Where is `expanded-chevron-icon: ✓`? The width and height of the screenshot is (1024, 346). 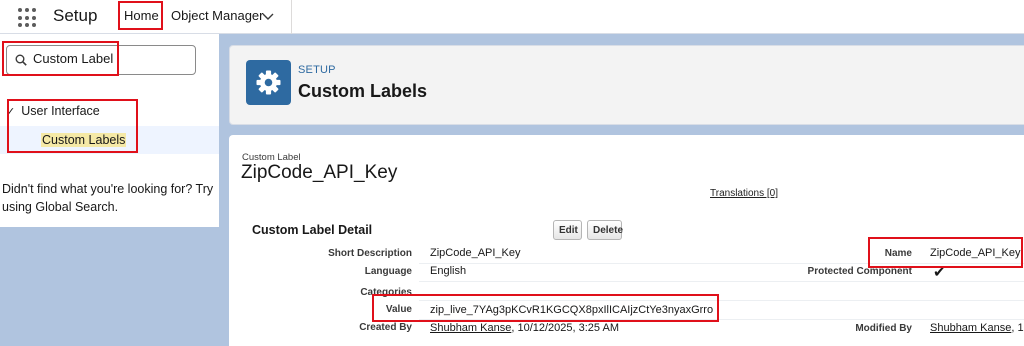 expanded-chevron-icon: ✓ is located at coordinates (11, 112).